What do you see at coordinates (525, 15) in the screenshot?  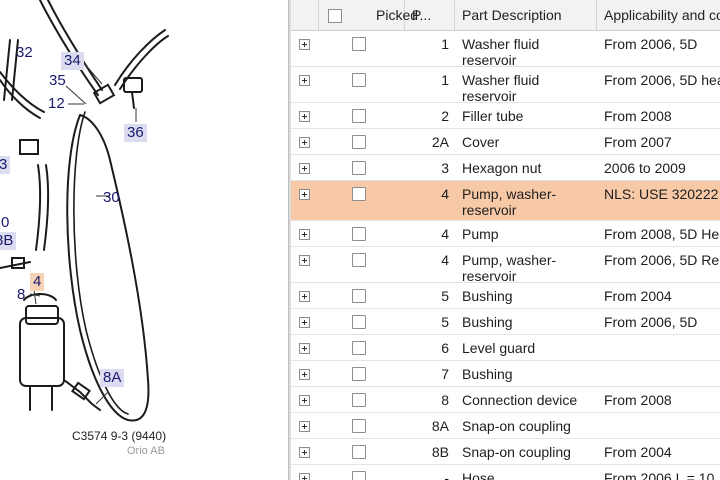 I see `column-header-description: Part Description` at bounding box center [525, 15].